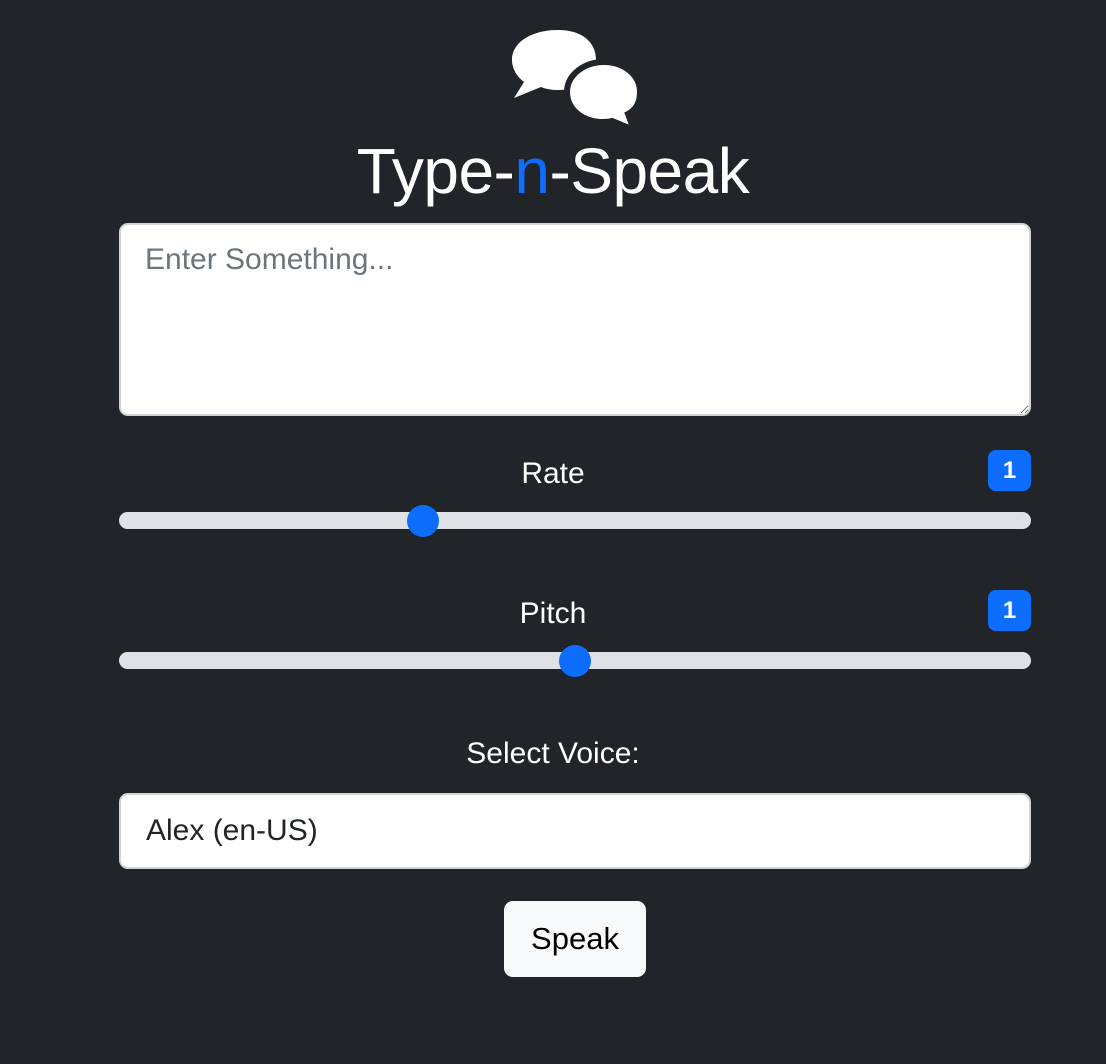 The image size is (1106, 1064). I want to click on rate-slider-thumb, so click(422, 521).